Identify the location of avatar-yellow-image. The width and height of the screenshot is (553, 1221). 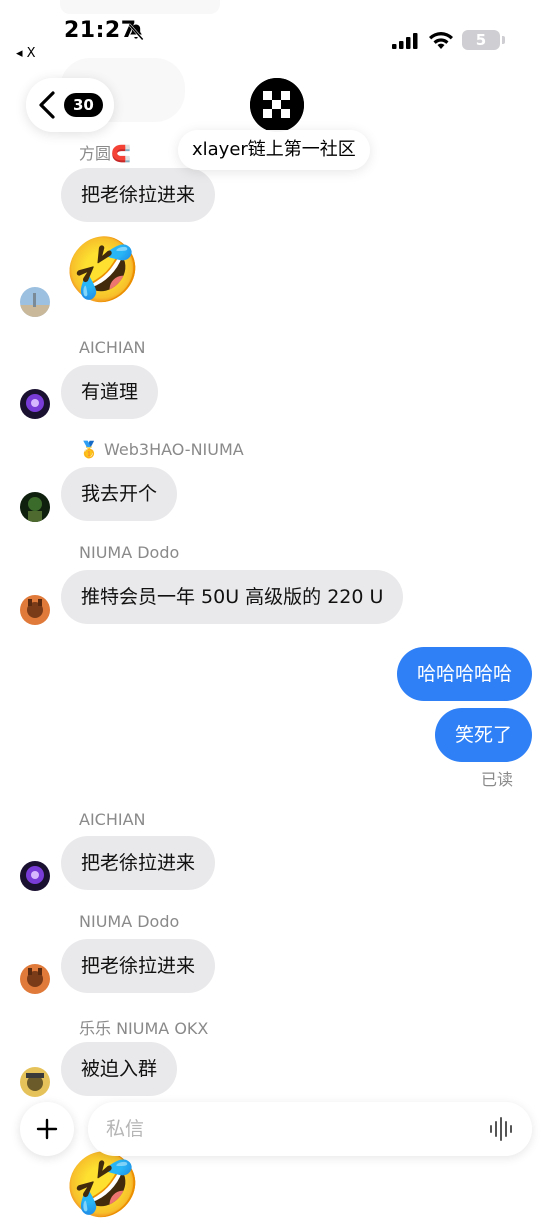
(35, 1082).